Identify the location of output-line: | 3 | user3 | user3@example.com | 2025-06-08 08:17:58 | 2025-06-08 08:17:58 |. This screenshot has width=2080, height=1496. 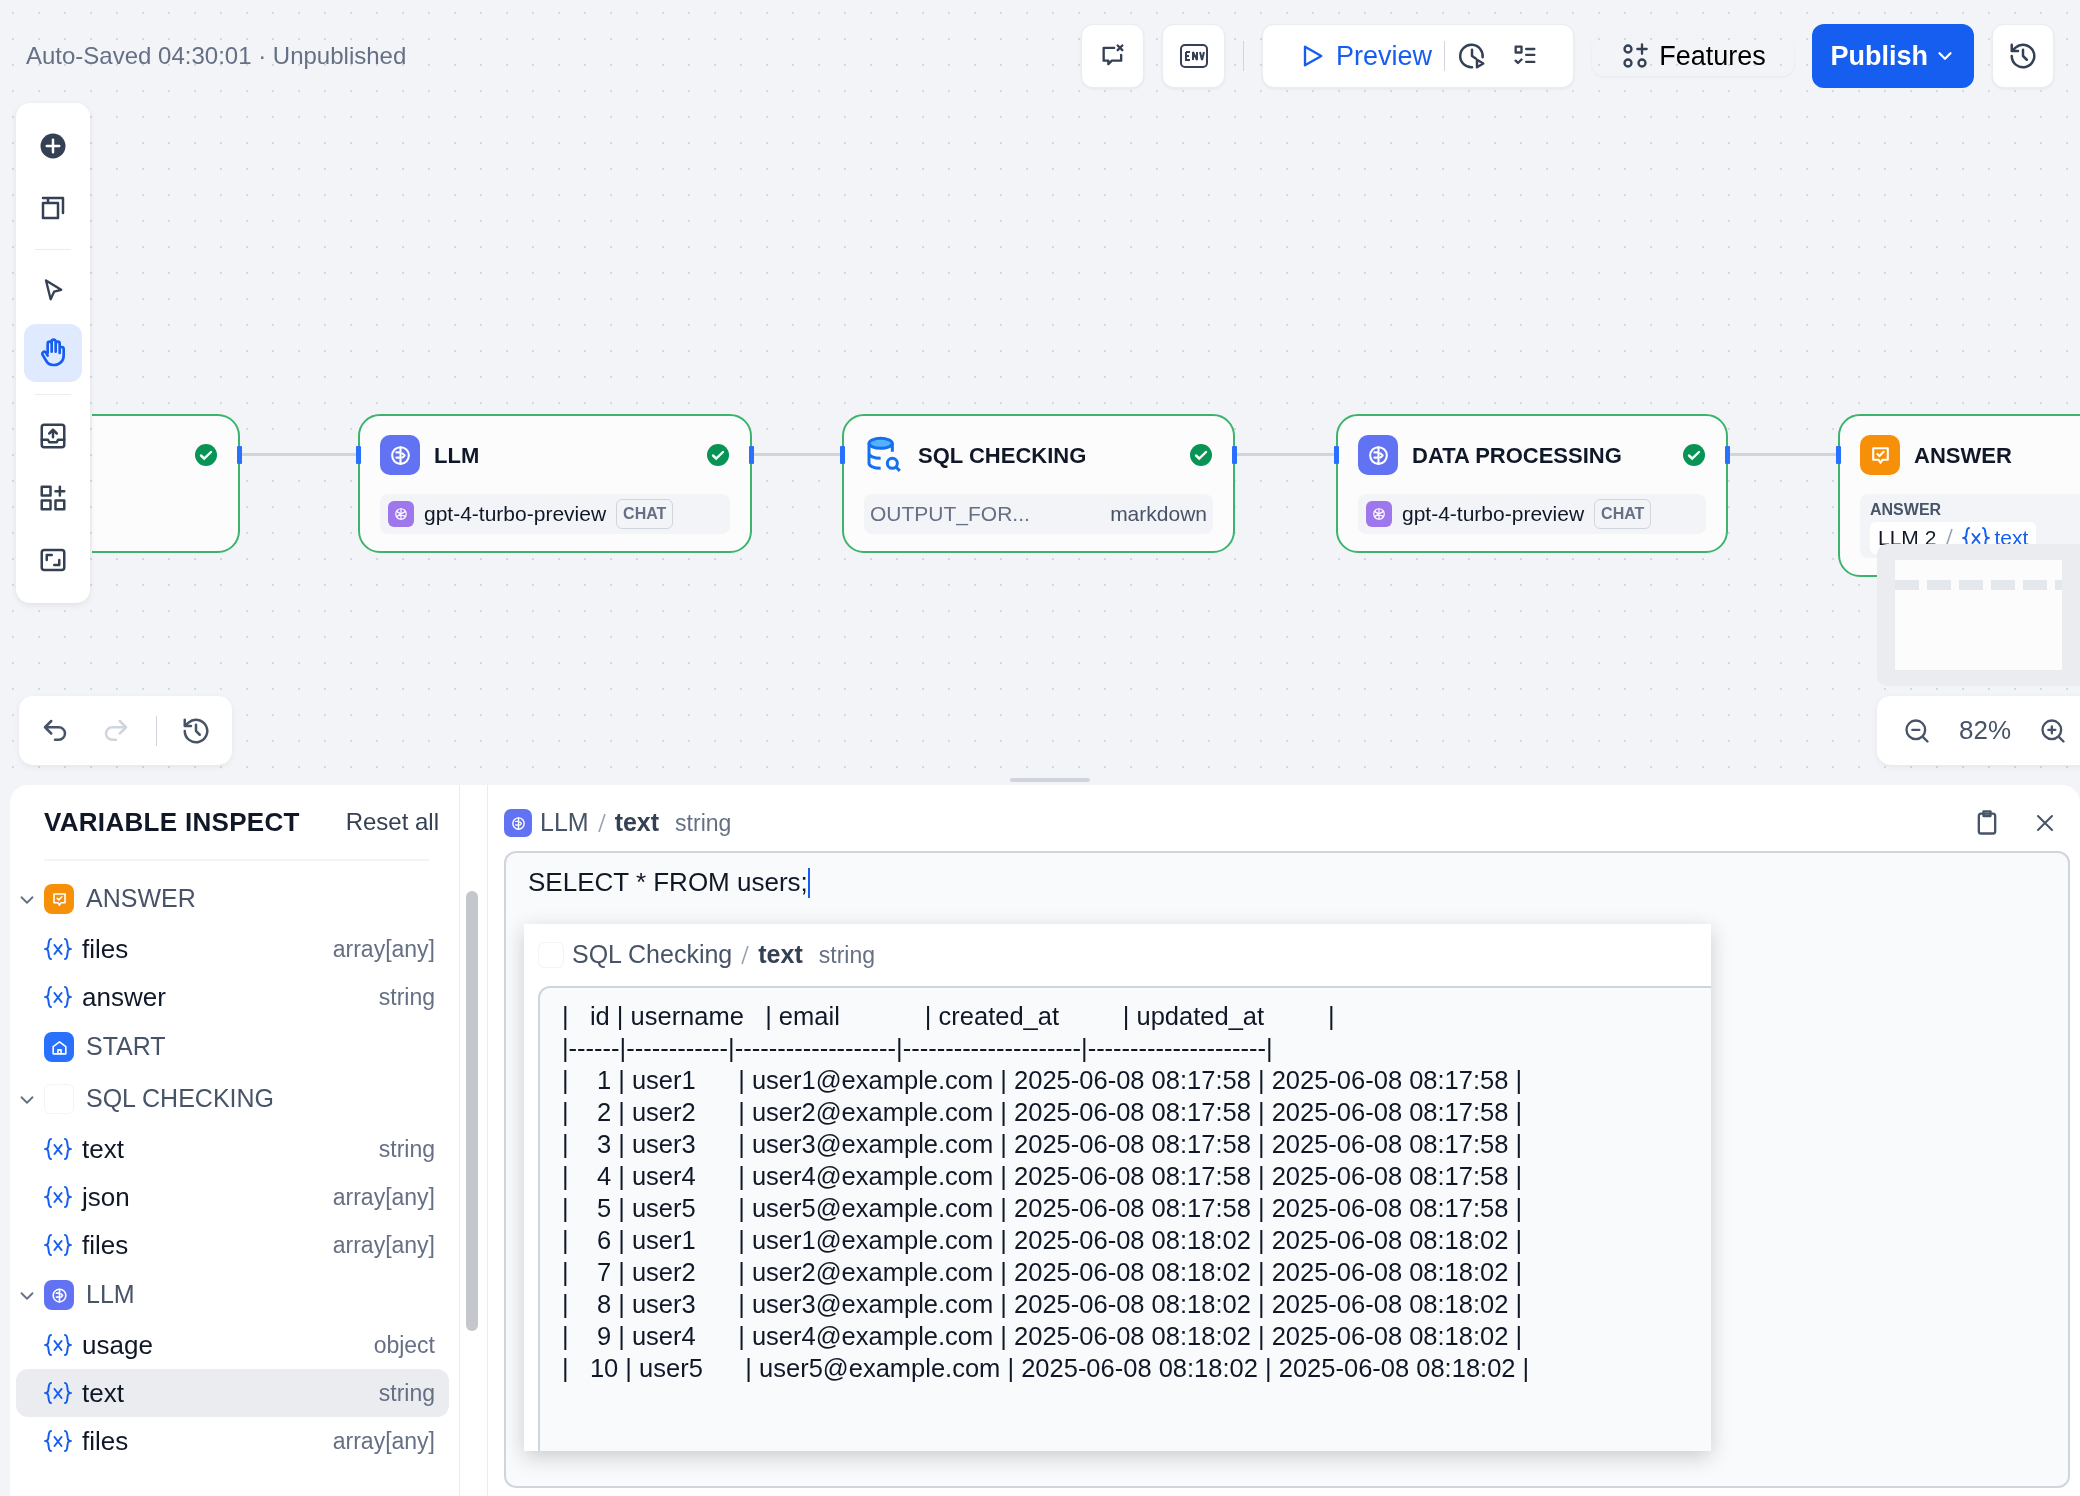
(1043, 1144).